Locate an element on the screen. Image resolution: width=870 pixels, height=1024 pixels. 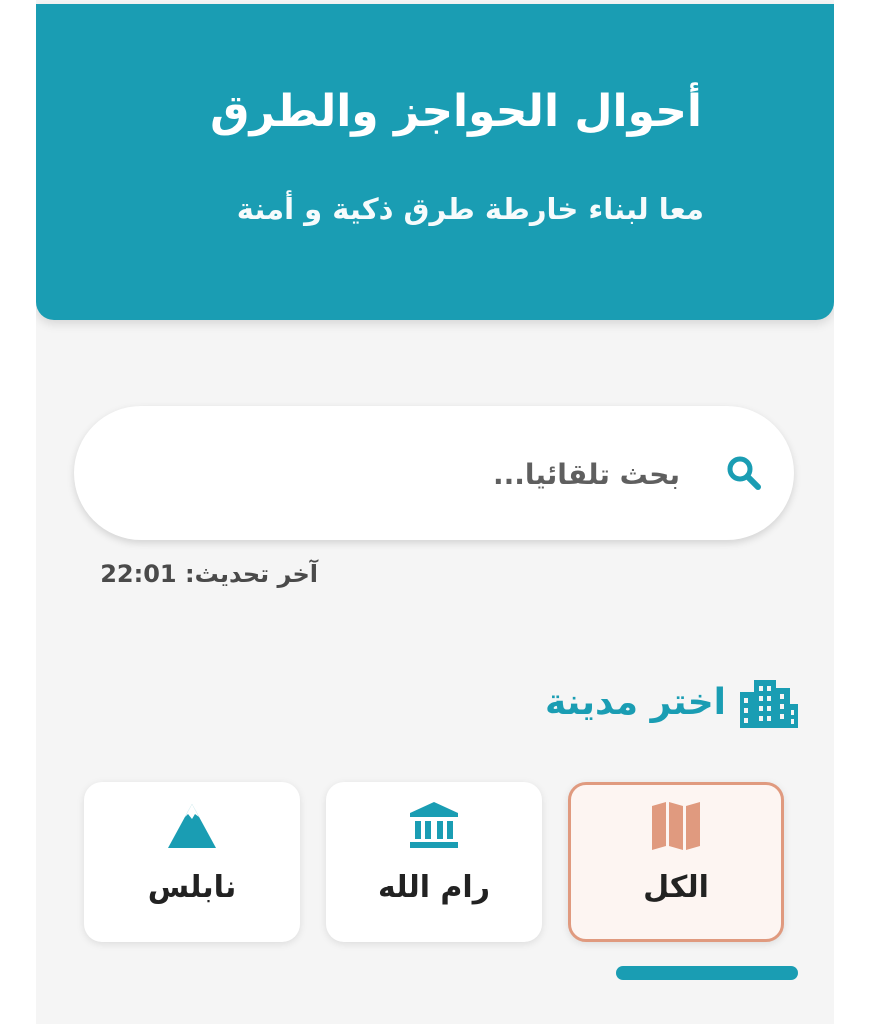
city-buildings-icon is located at coordinates (769, 704).